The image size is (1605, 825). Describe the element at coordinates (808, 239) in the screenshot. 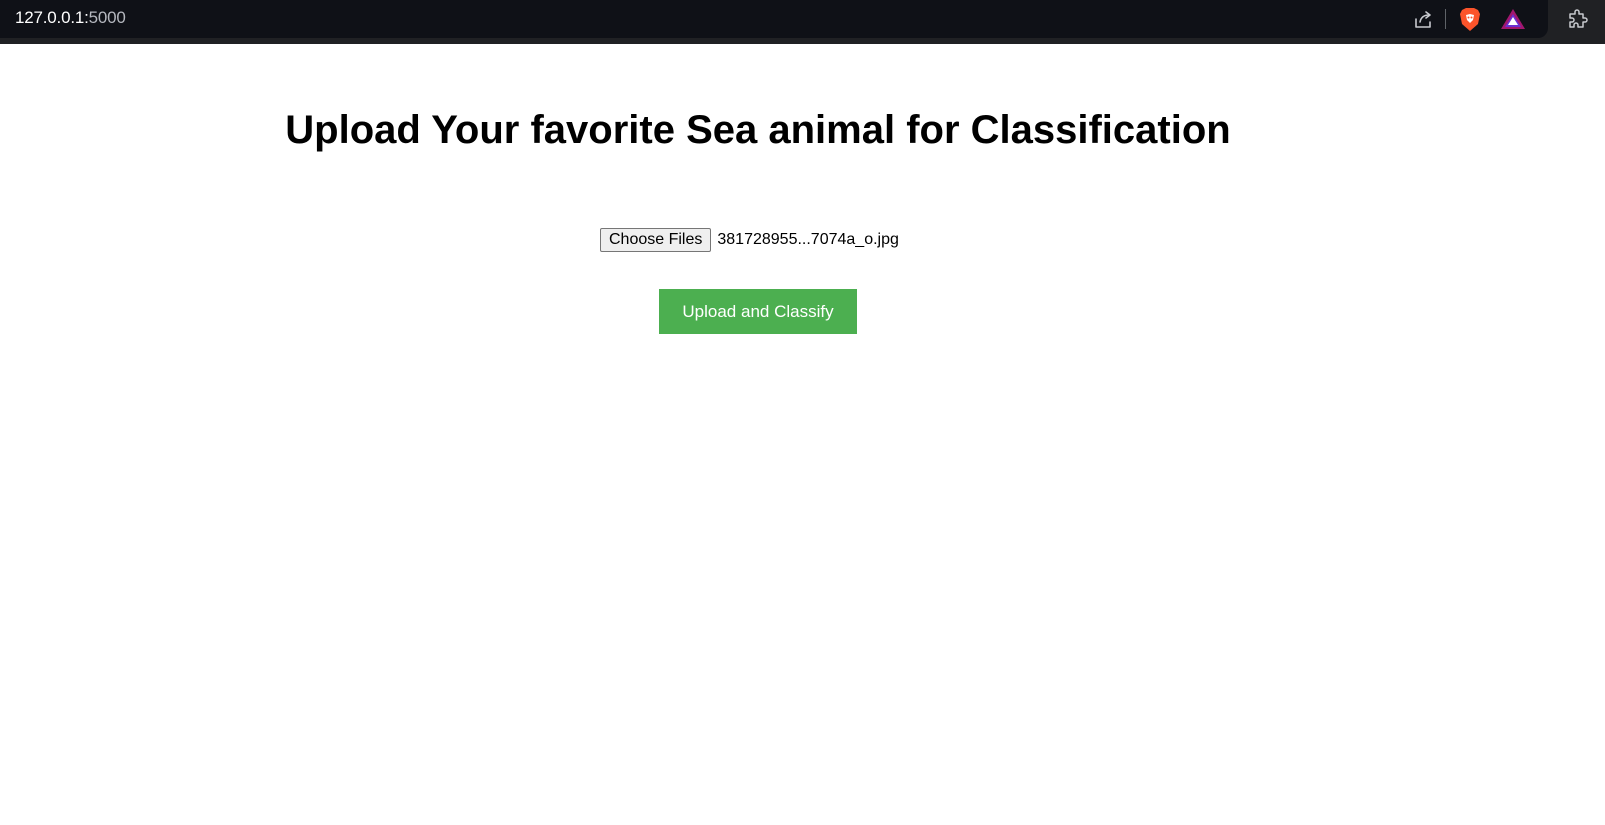

I see `selected-file-name: 381728955...7074a_o.jpg` at that location.